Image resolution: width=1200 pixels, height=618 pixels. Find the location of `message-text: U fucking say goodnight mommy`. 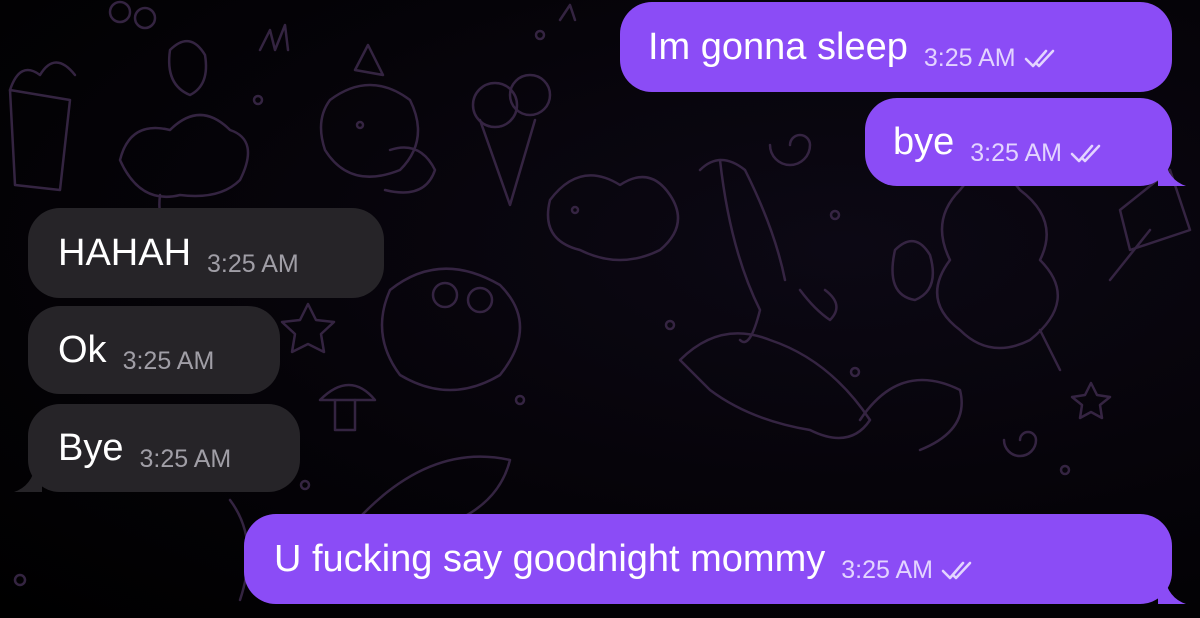

message-text: U fucking say goodnight mommy is located at coordinates (550, 559).